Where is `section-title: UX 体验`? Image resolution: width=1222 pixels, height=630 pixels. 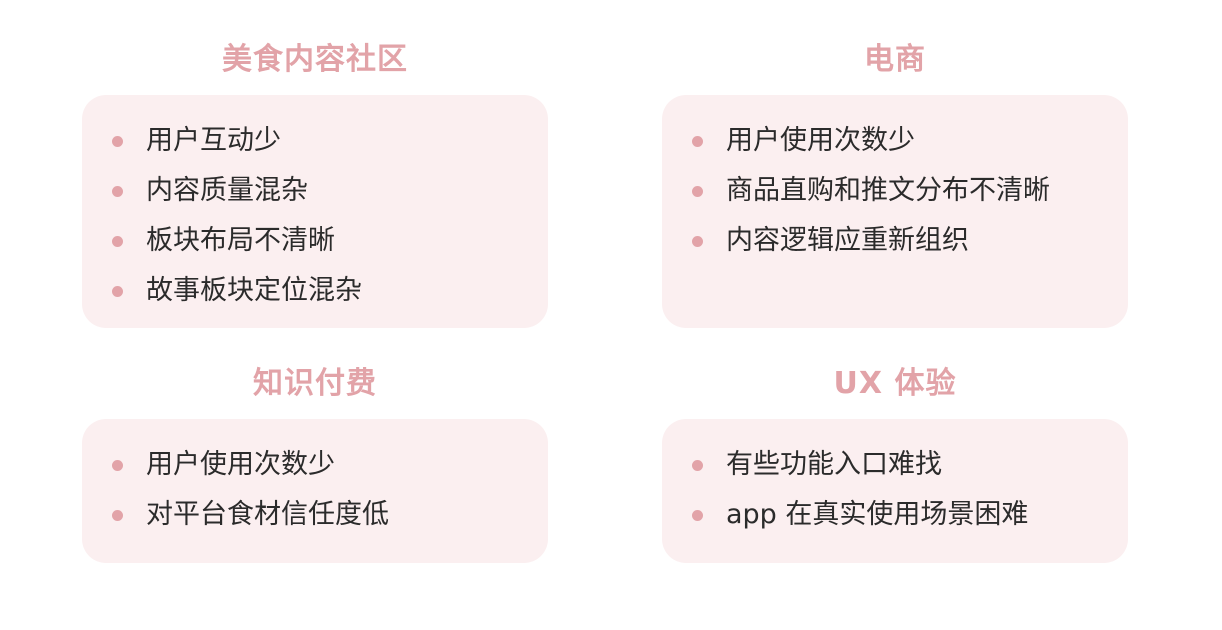 section-title: UX 体验 is located at coordinates (895, 383).